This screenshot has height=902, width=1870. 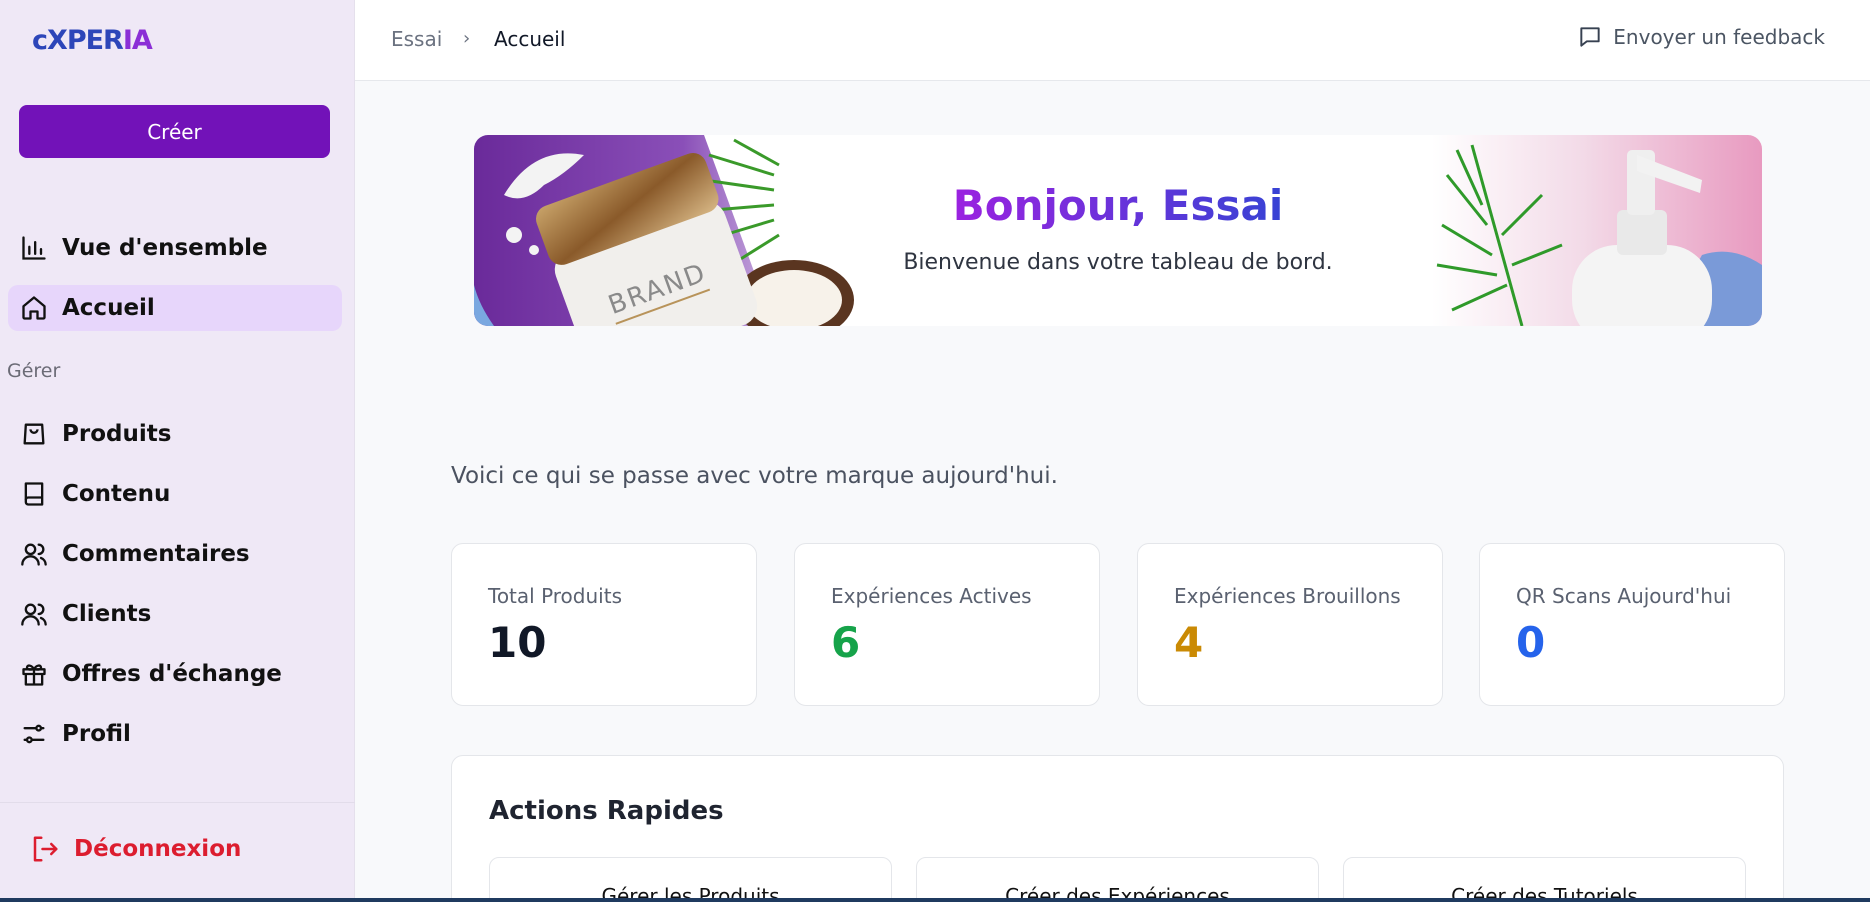 I want to click on sidebar-item-exchange-offers: Offres d'échange, so click(x=175, y=674).